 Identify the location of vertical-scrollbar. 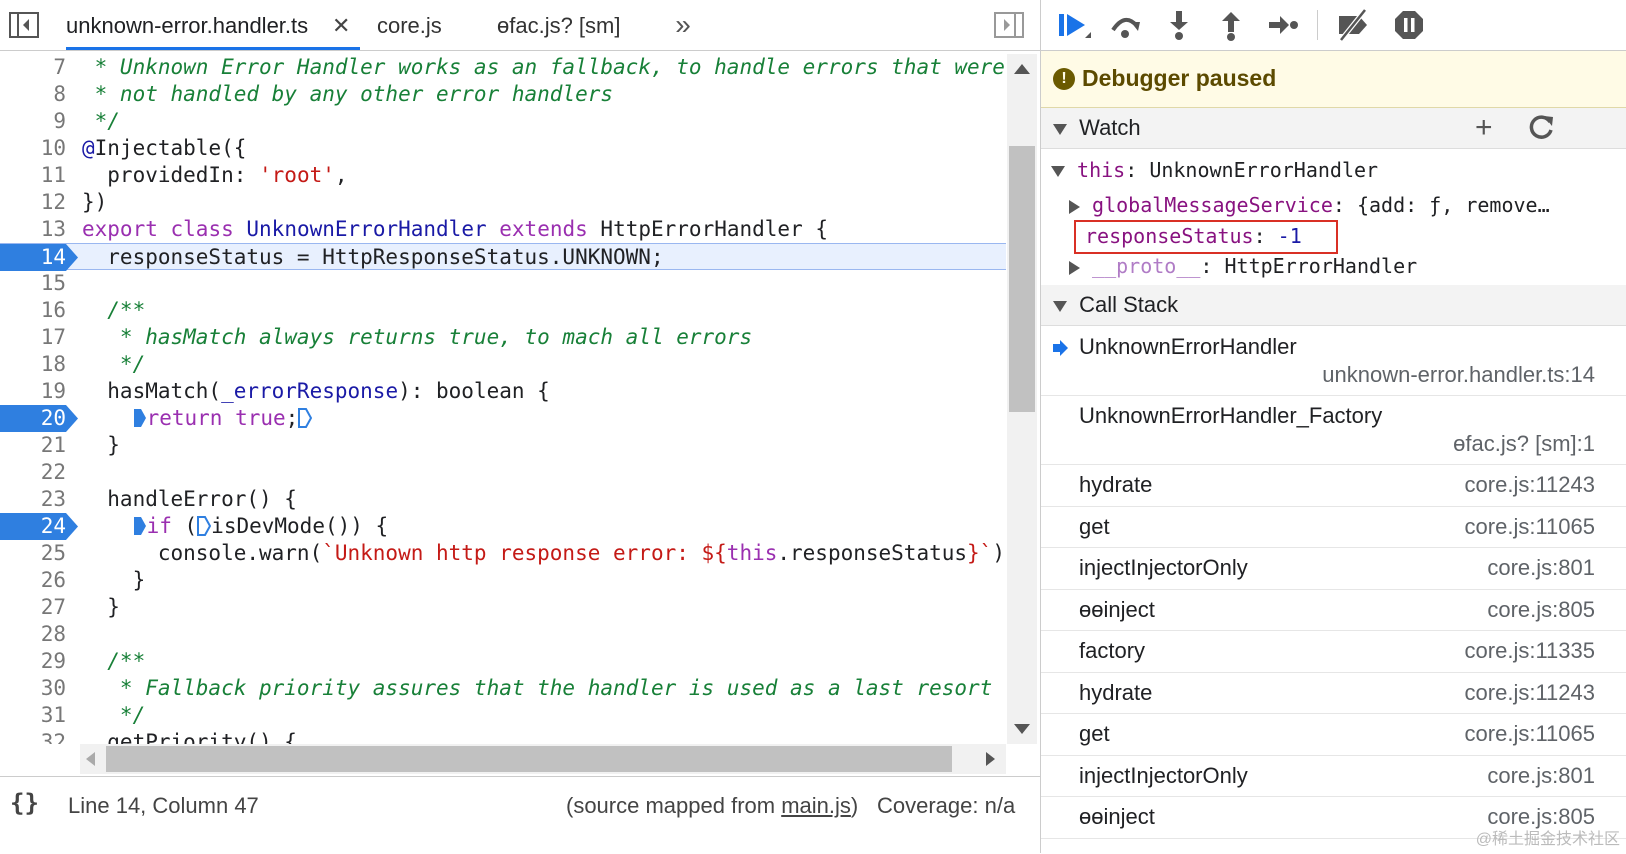
(1022, 399).